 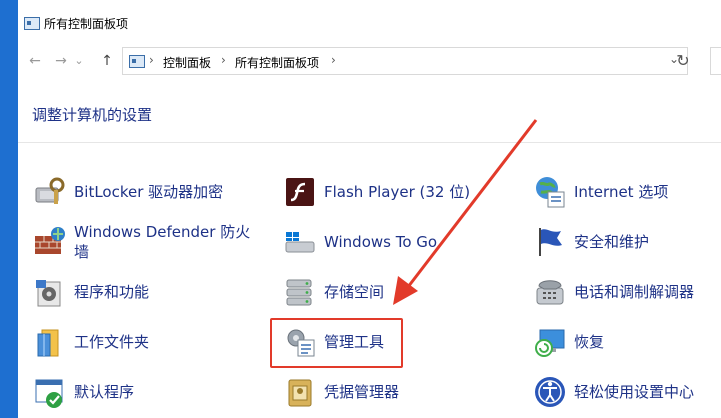 What do you see at coordinates (405, 61) in the screenshot?
I see `address-bar: › 控制面板 › 所有控制面板项 › ⌄` at bounding box center [405, 61].